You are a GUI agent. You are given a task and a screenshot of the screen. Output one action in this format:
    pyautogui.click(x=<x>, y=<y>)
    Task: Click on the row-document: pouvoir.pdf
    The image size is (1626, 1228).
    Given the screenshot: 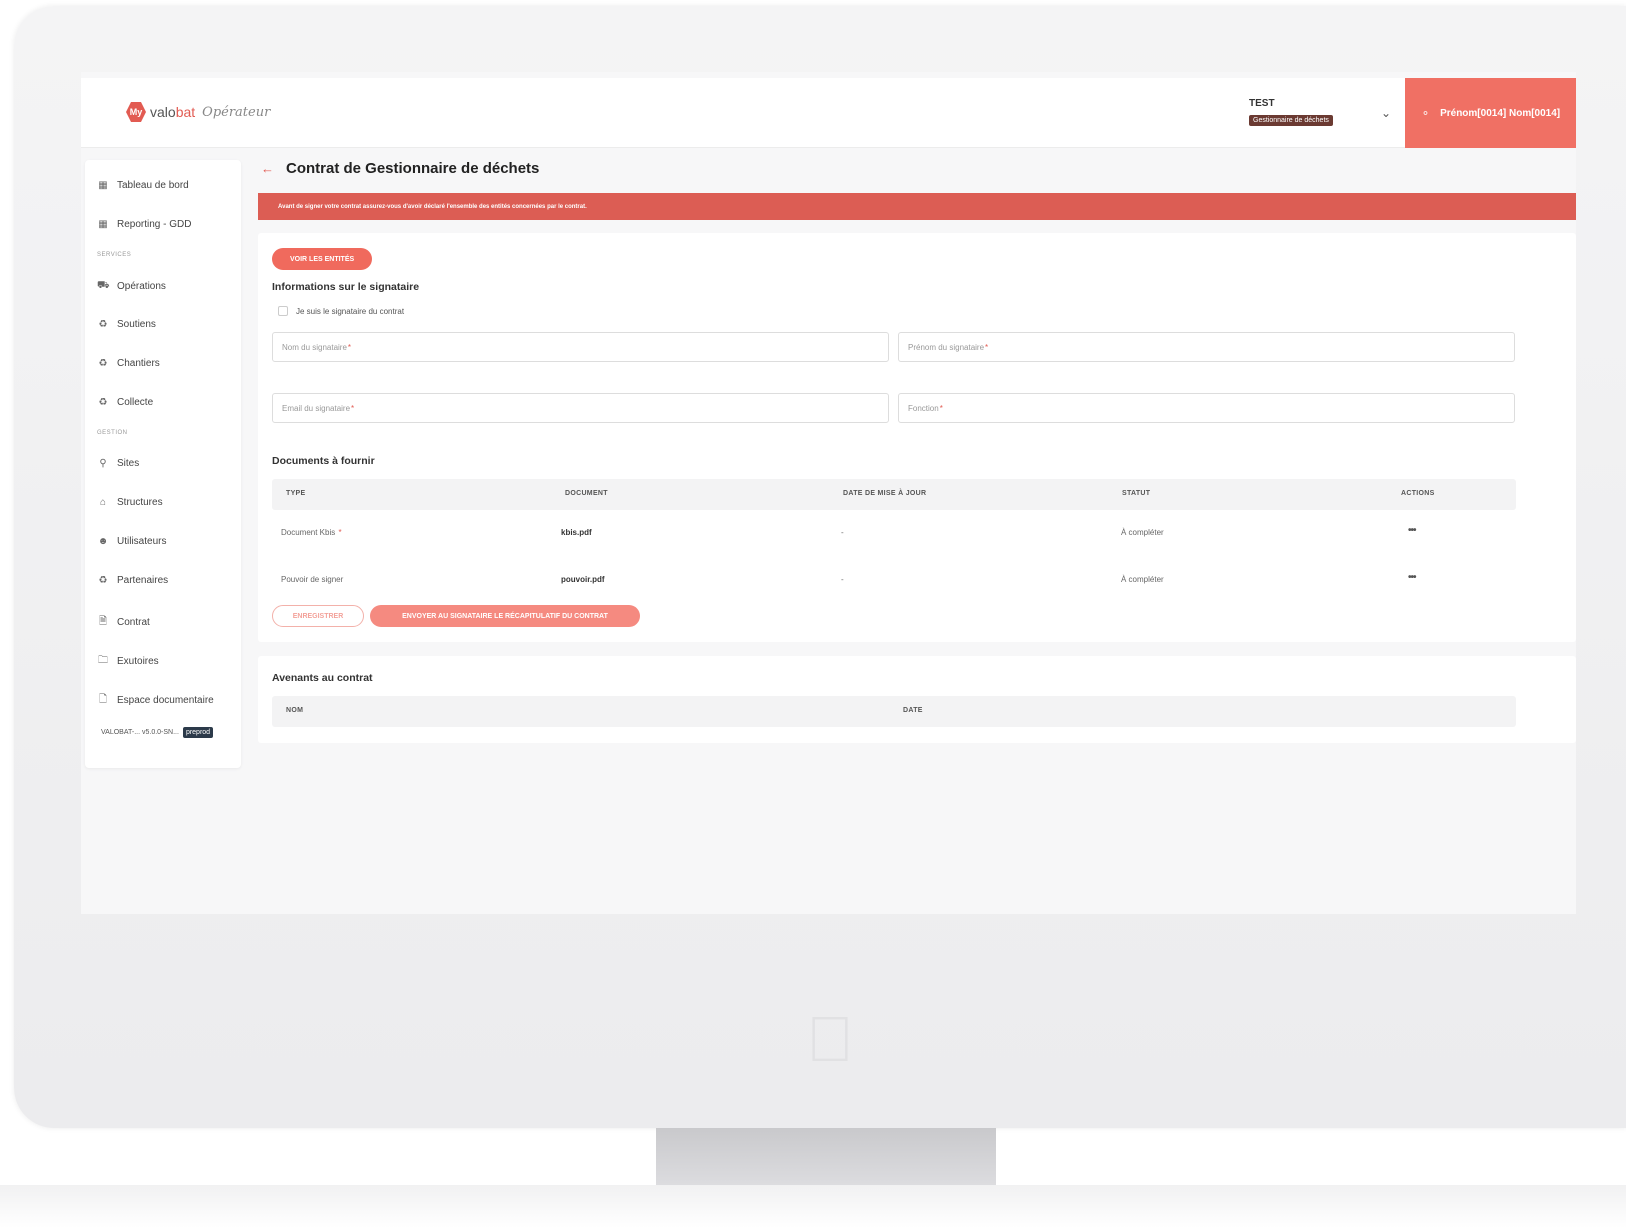 What is the action you would take?
    pyautogui.click(x=583, y=579)
    